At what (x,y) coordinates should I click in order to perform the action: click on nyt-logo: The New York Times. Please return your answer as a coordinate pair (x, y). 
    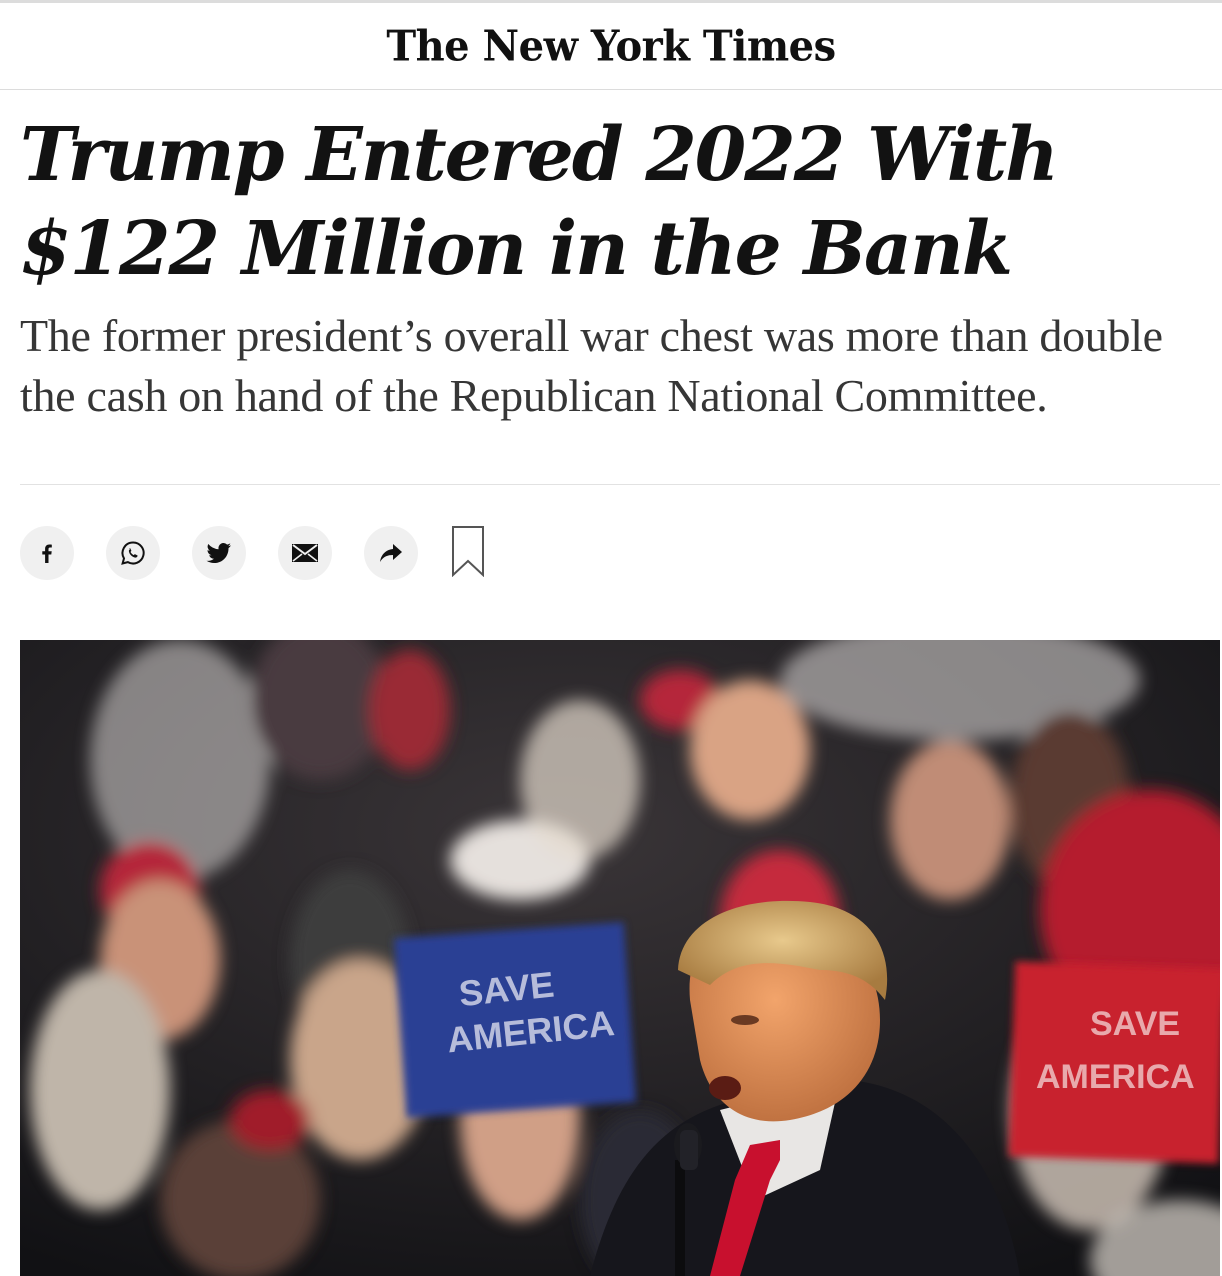
    Looking at the image, I should click on (611, 45).